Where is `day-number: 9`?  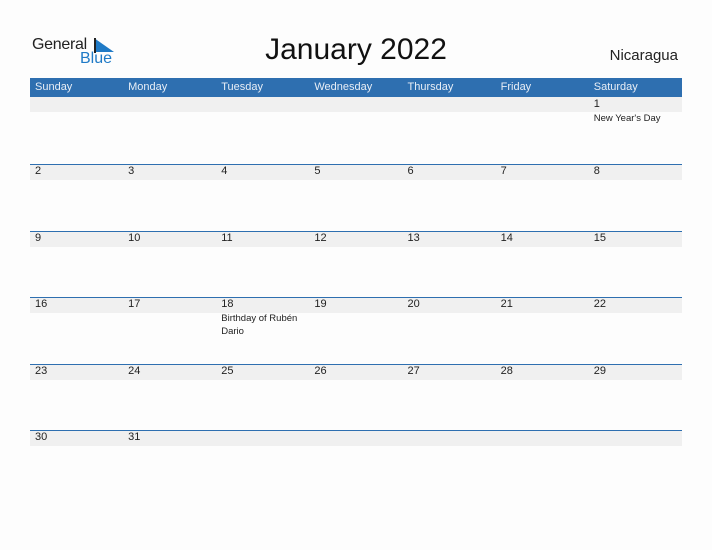 day-number: 9 is located at coordinates (38, 238).